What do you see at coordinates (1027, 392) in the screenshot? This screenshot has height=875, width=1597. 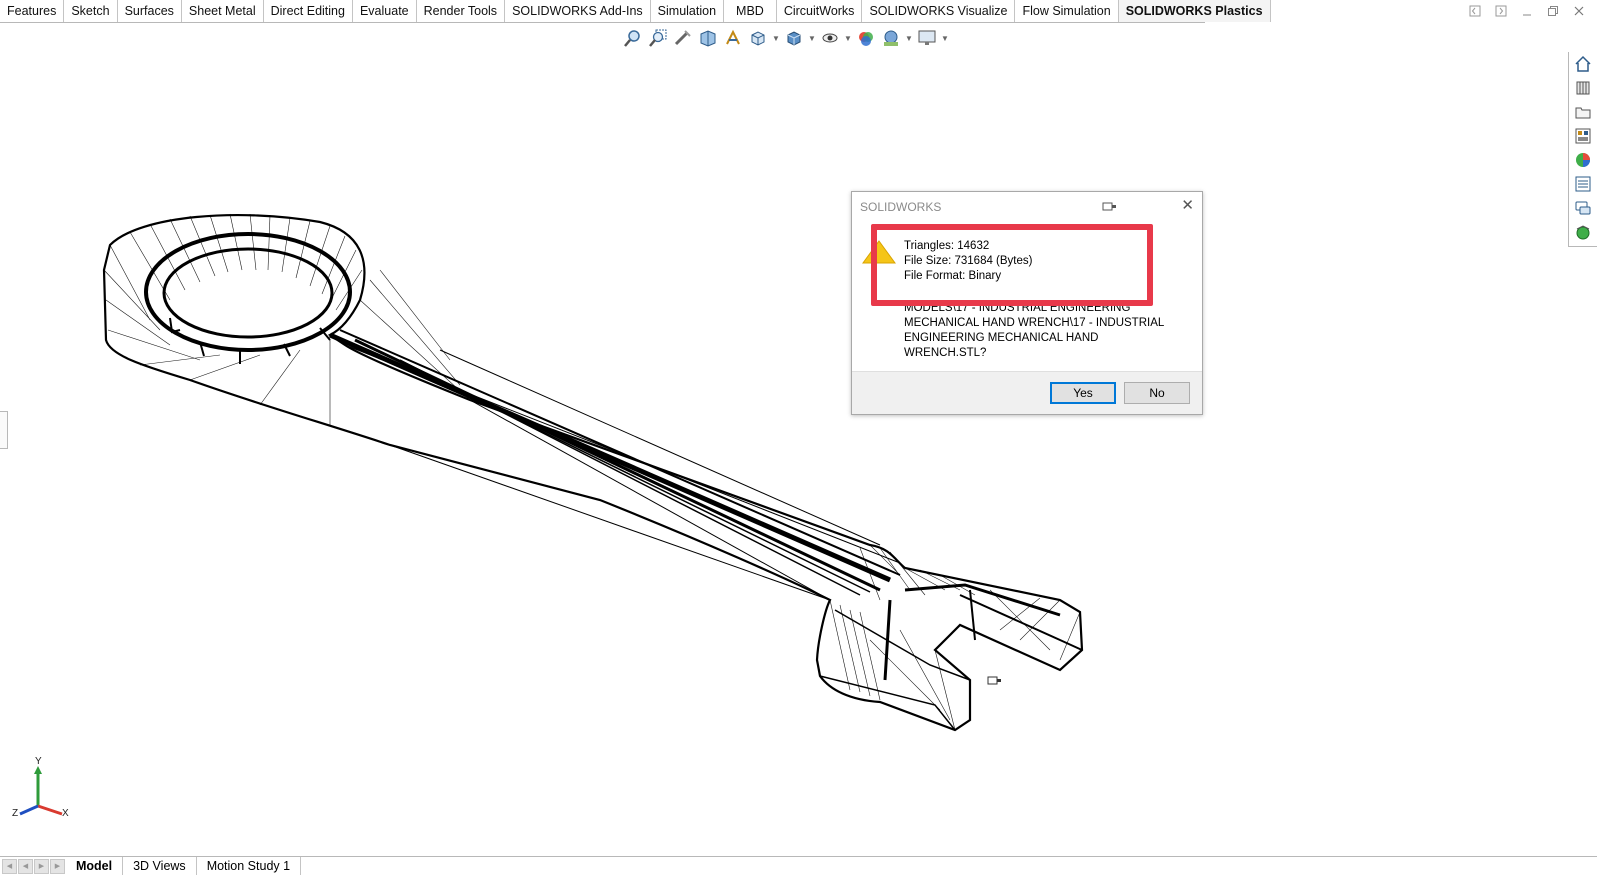 I see `dialog-footer: Yes No` at bounding box center [1027, 392].